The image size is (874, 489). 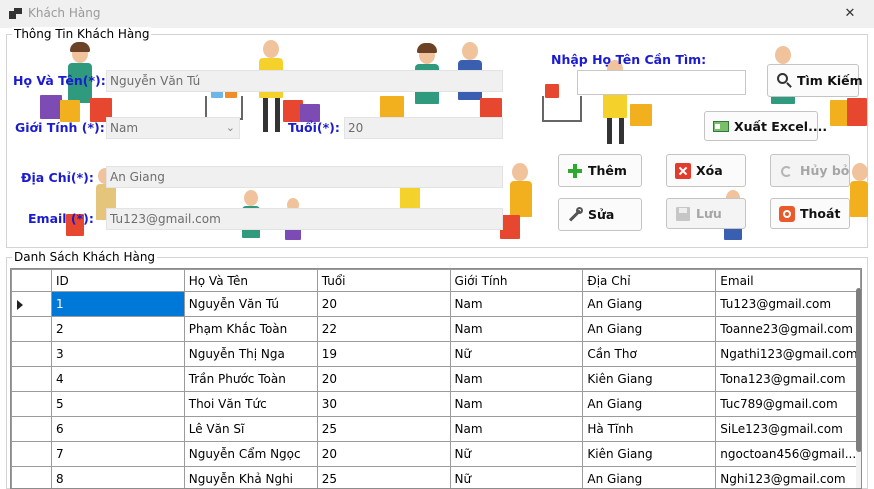 I want to click on edit-button-label: Sửa, so click(x=601, y=214).